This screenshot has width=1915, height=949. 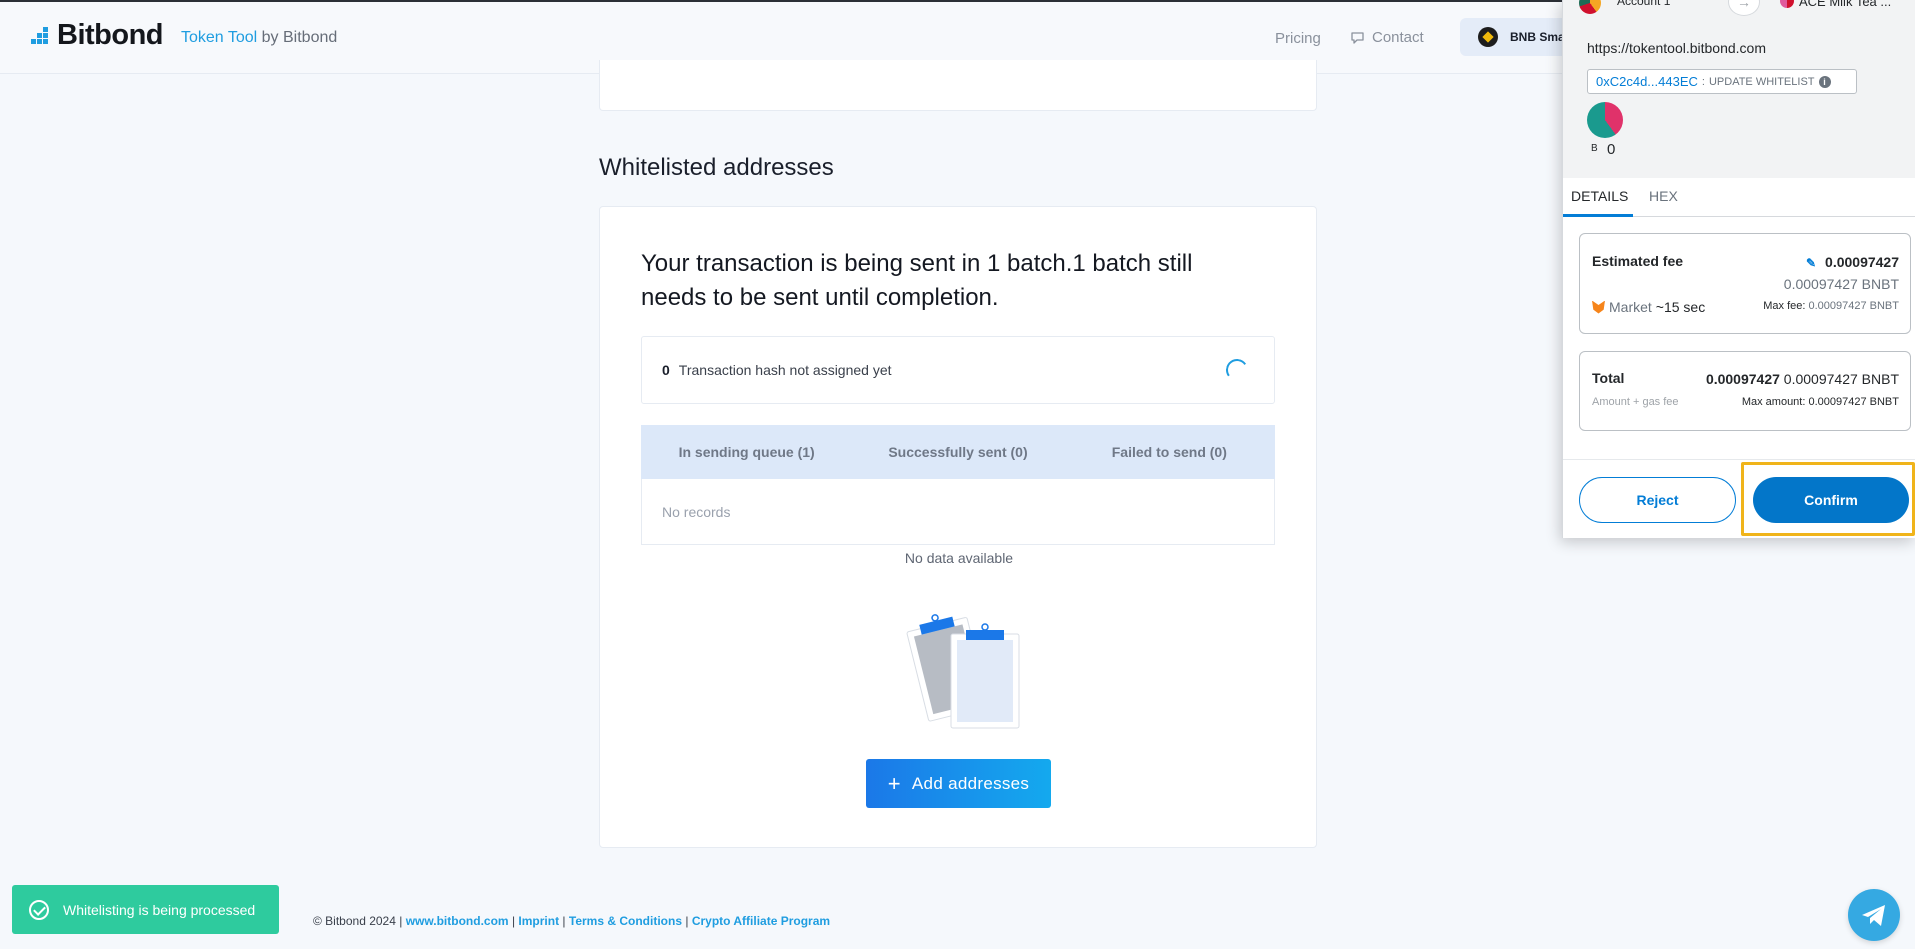 I want to click on bitbond-logo: Bitbond, so click(x=97, y=35).